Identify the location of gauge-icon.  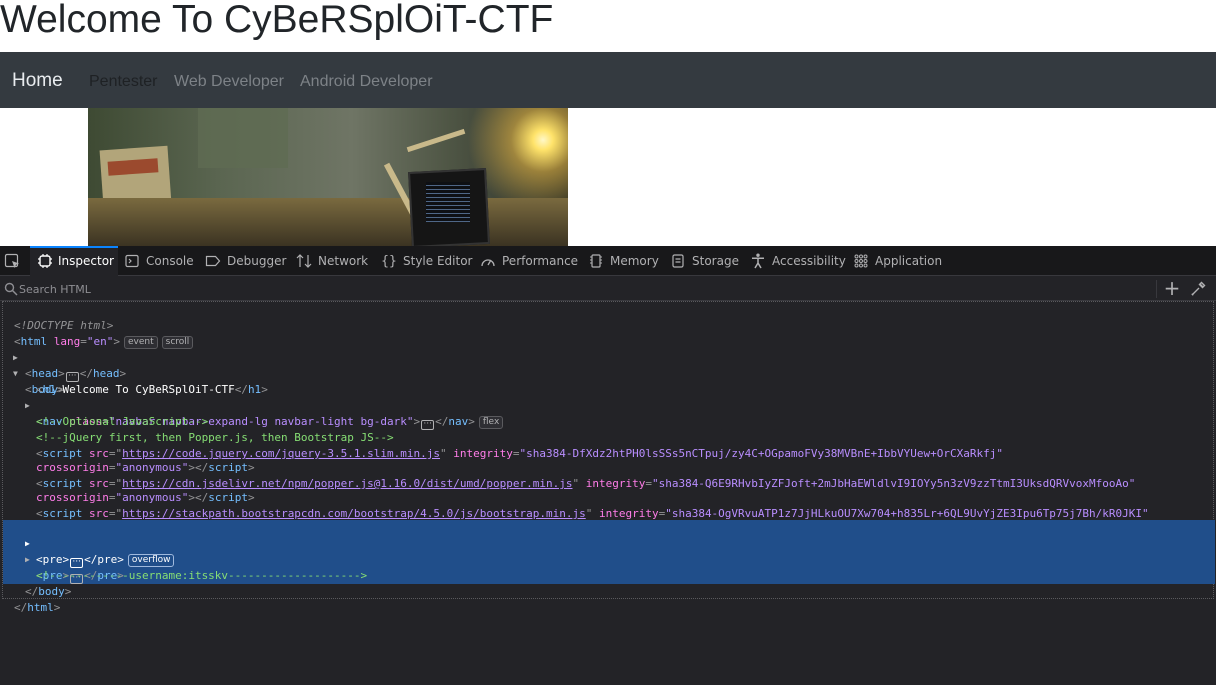
(488, 261).